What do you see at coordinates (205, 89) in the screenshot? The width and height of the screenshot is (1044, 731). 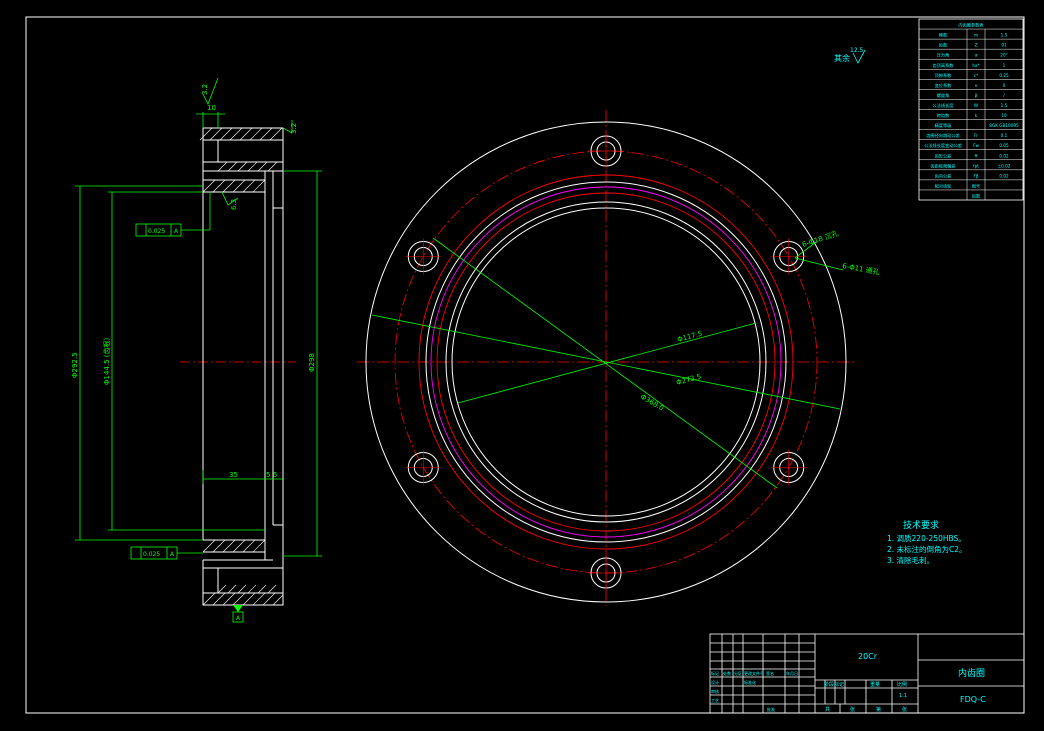 I see `section-roughness-top: 3.2` at bounding box center [205, 89].